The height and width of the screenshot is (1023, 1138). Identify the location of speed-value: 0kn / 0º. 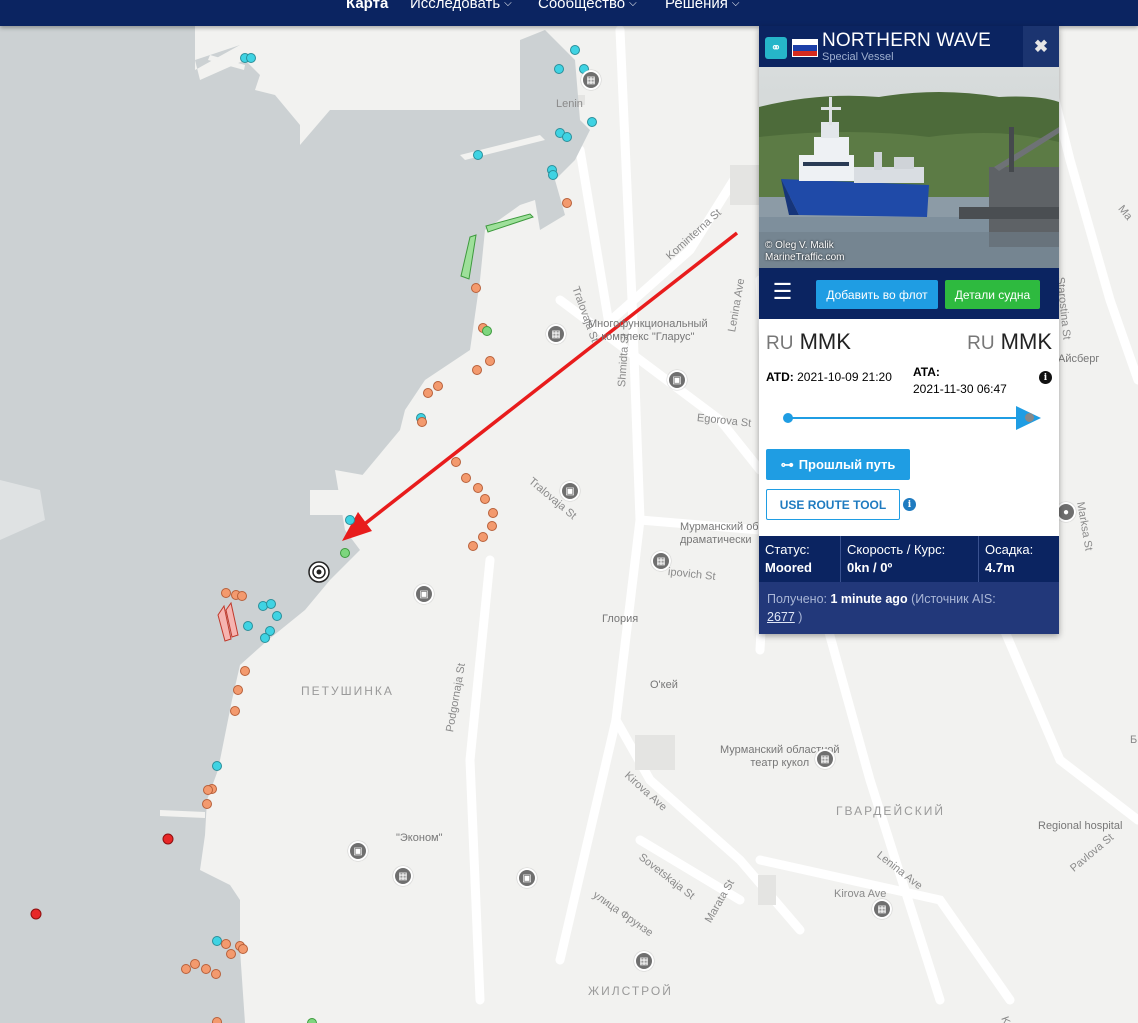
(870, 567).